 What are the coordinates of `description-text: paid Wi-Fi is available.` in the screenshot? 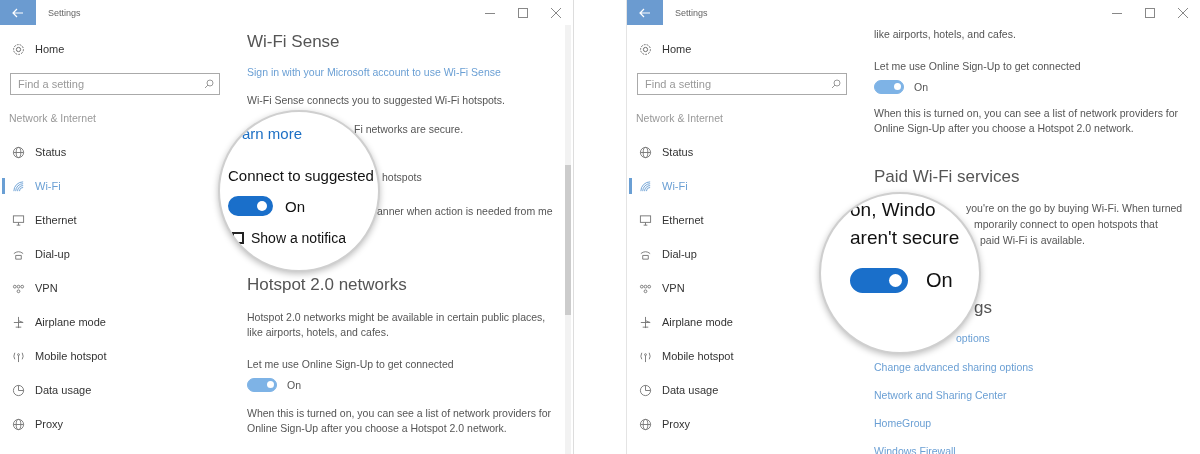 It's located at (1033, 240).